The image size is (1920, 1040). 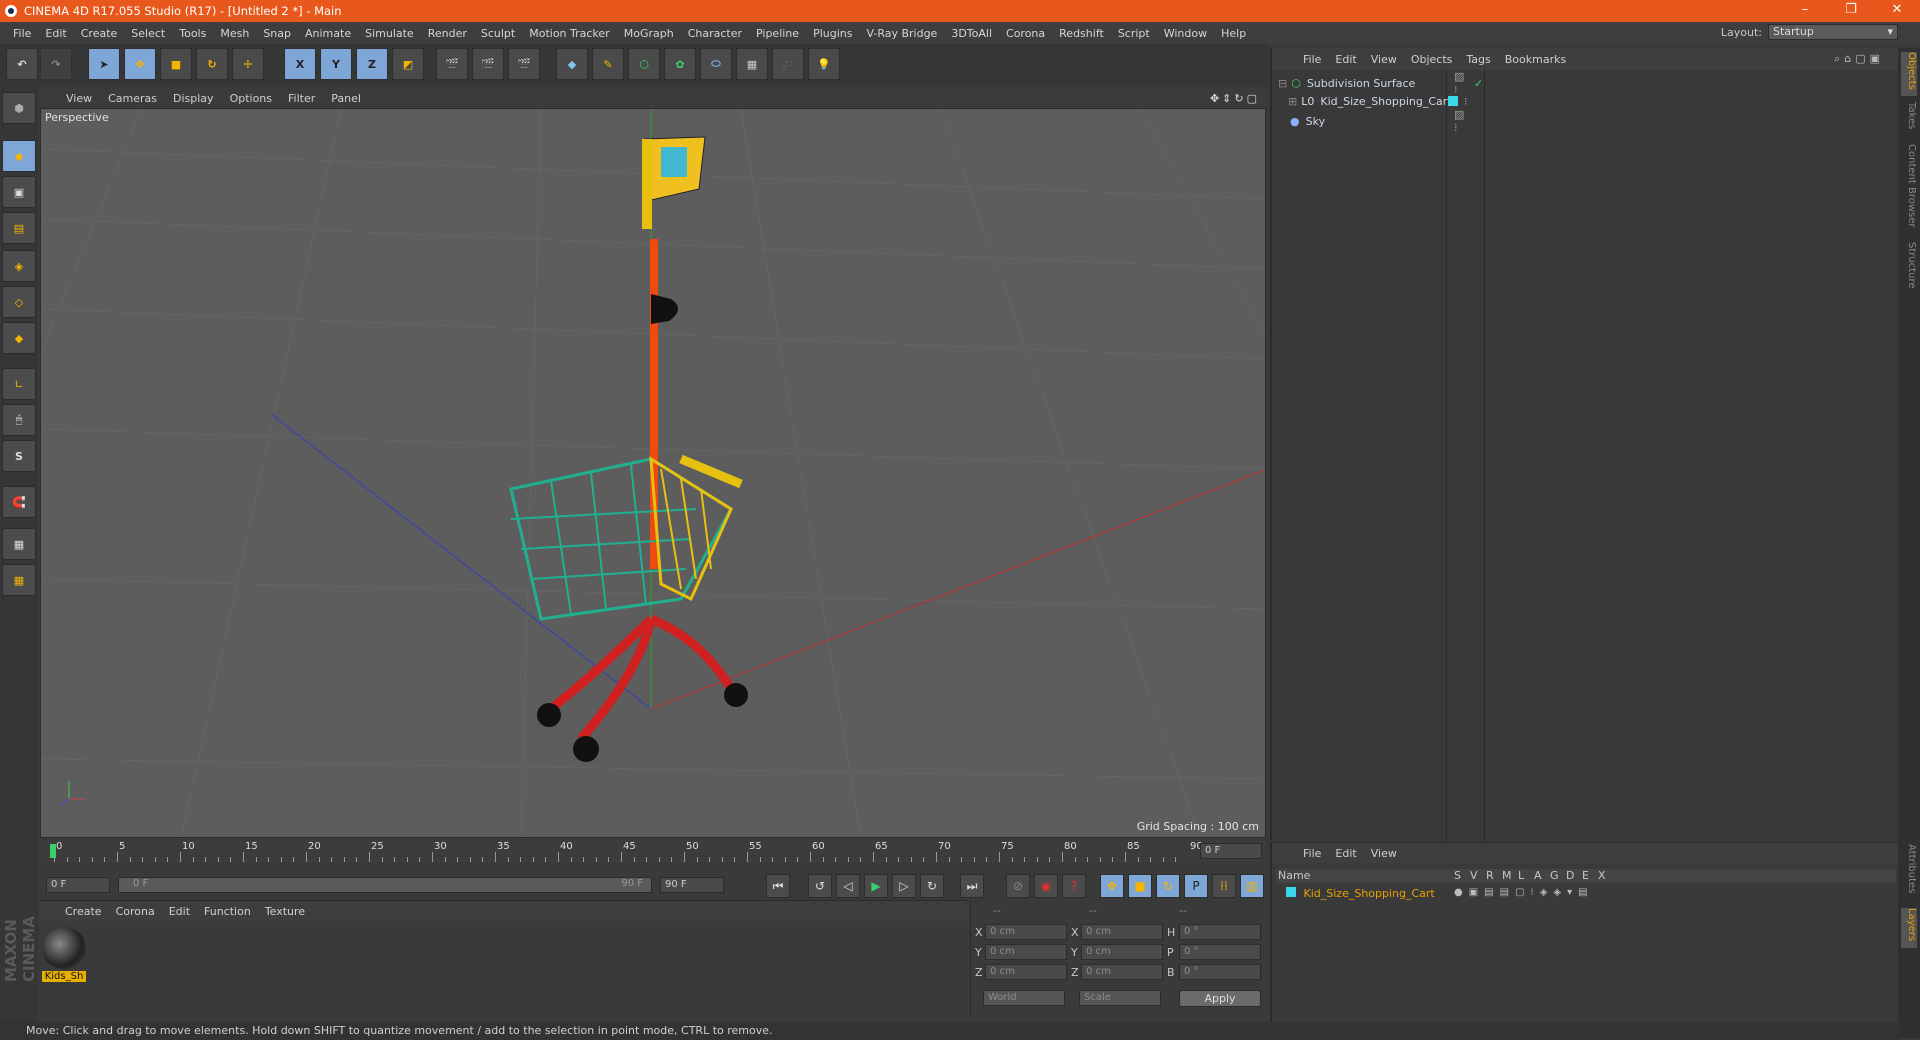 I want to click on key-parameter-button: P, so click(x=1196, y=886).